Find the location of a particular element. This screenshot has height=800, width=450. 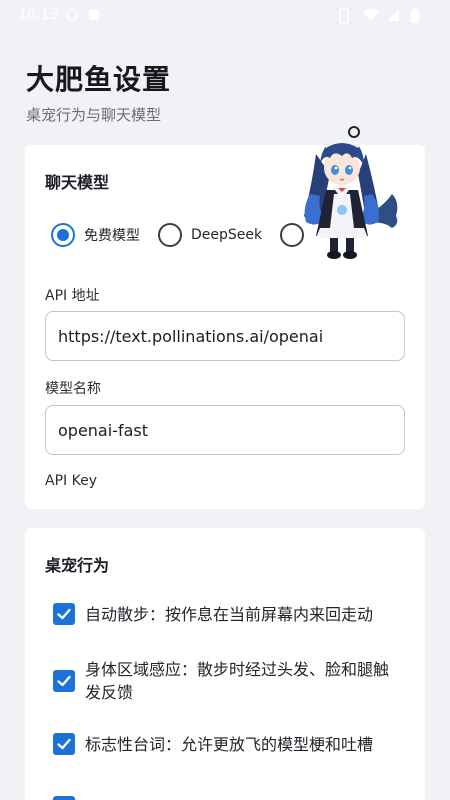

desktop-pet-mascot is located at coordinates (349, 193).